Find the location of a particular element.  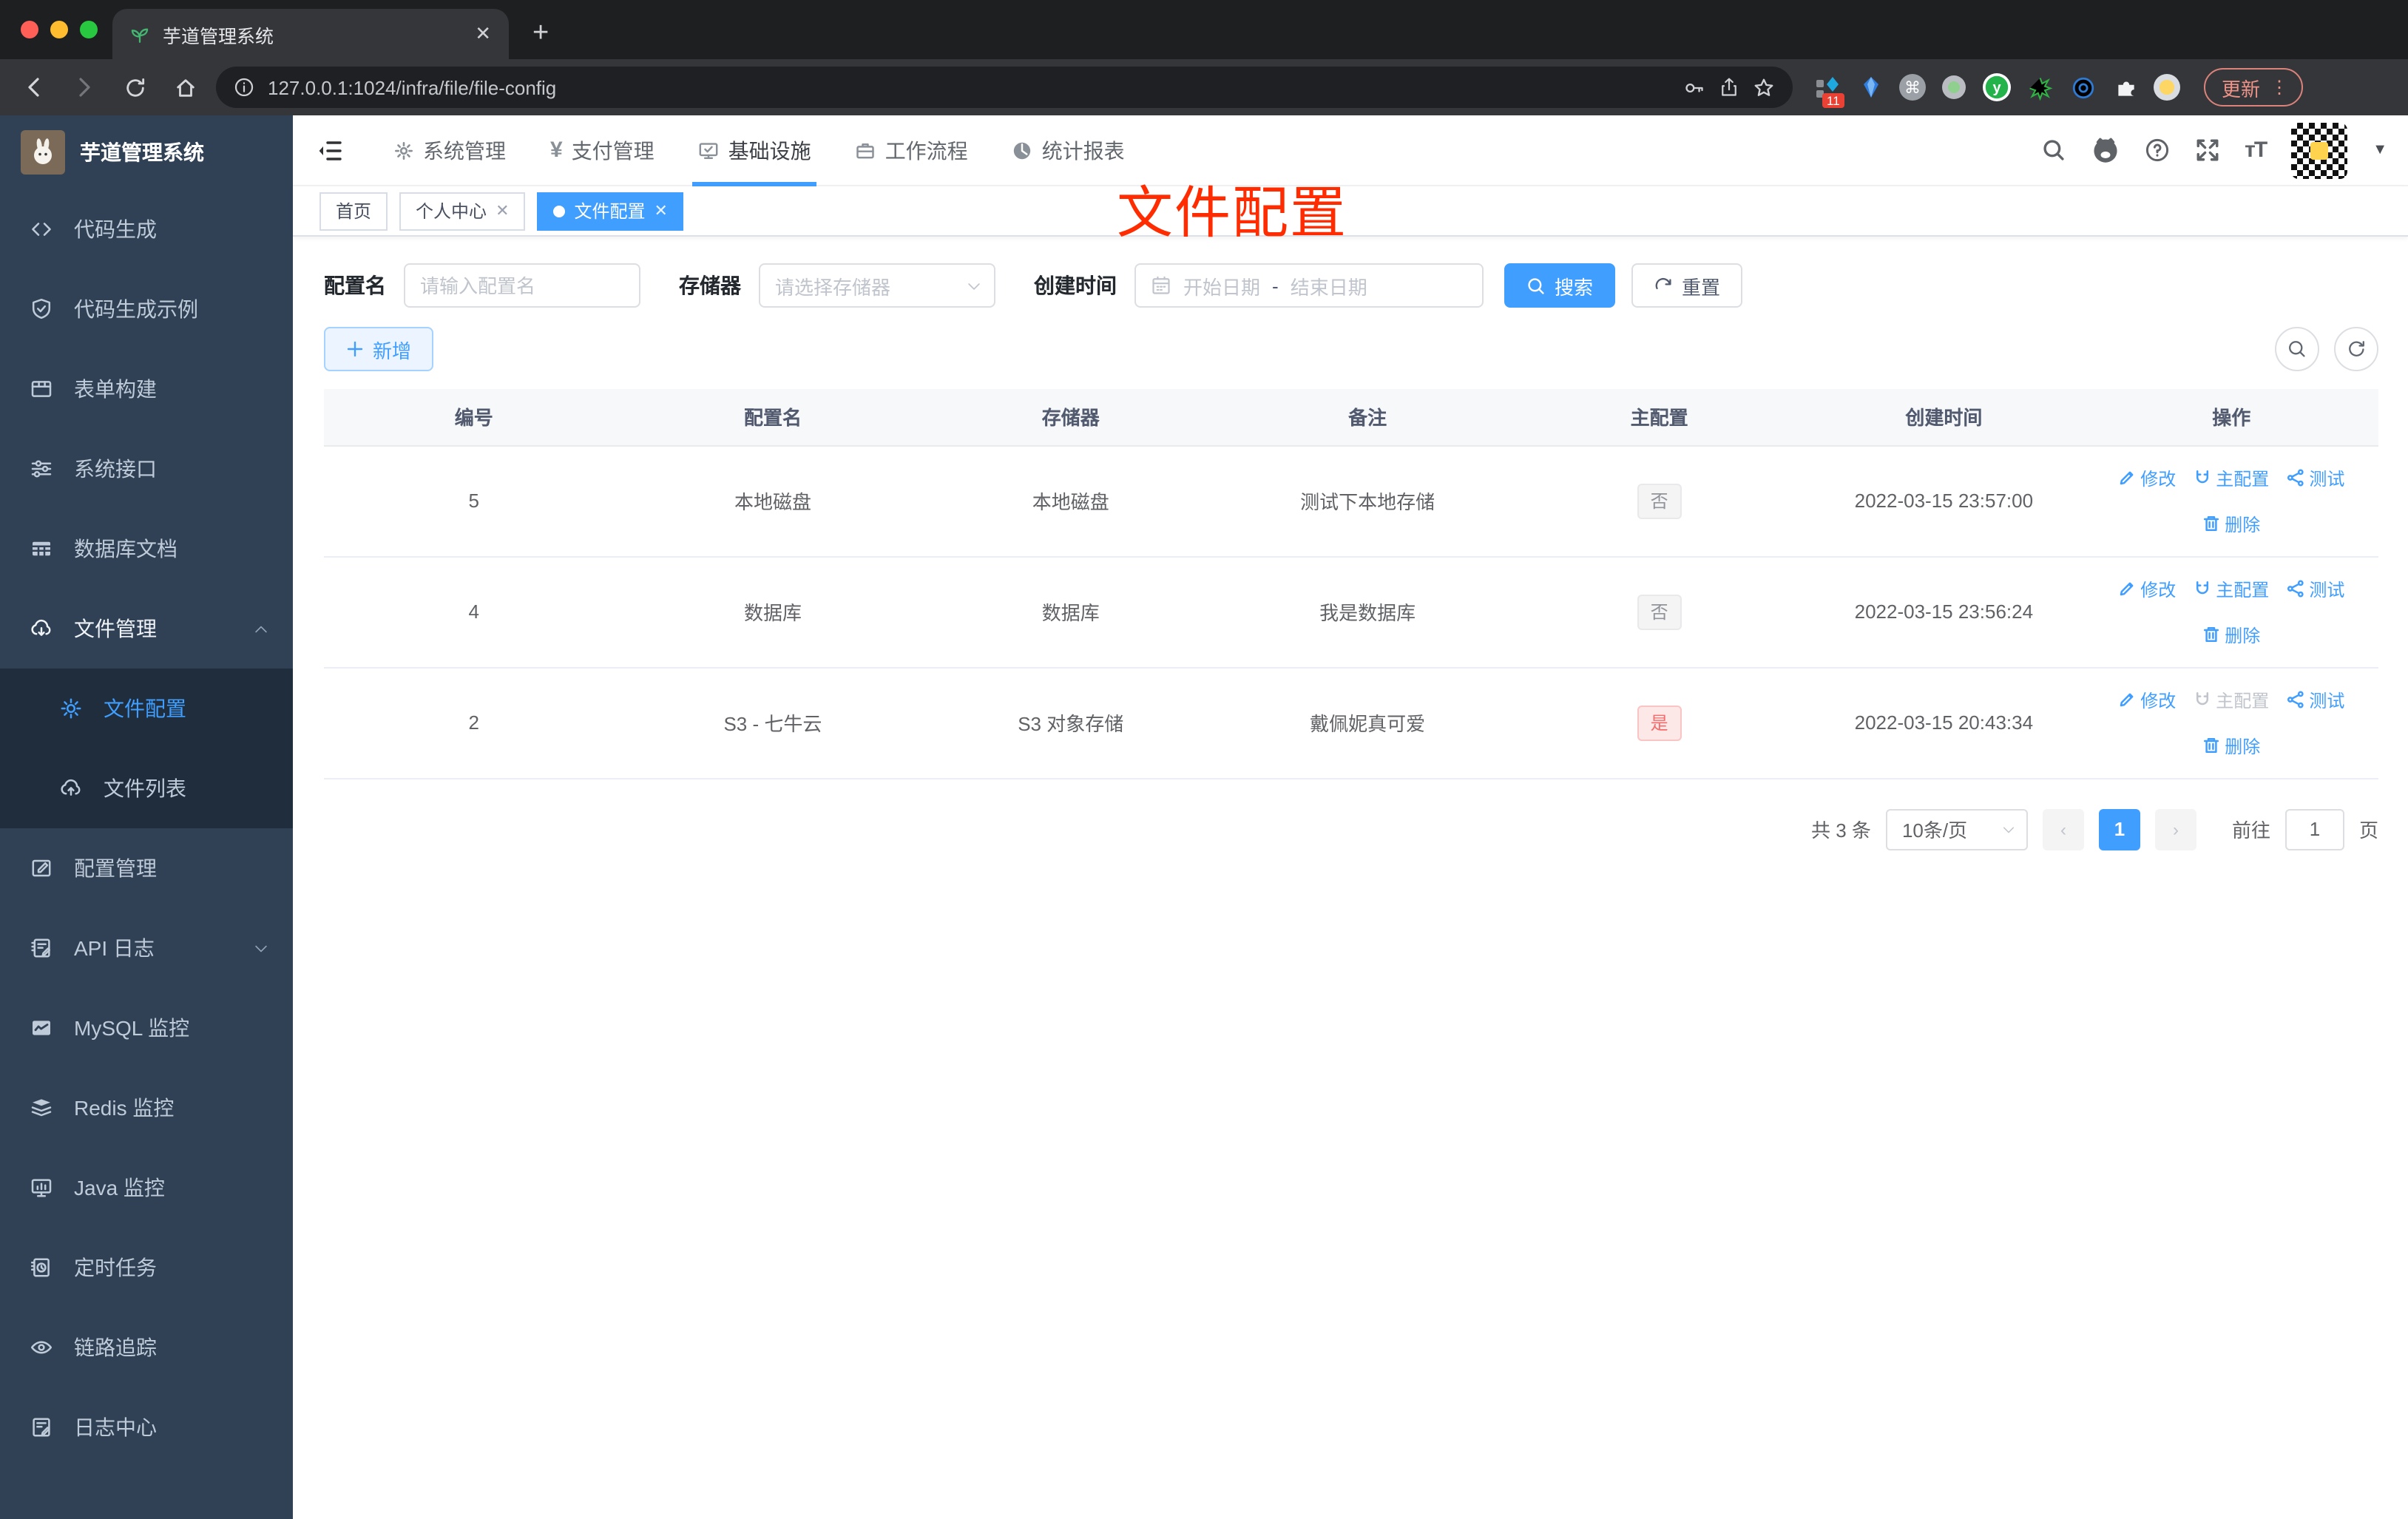

reset-button: 重置 is located at coordinates (1687, 285).